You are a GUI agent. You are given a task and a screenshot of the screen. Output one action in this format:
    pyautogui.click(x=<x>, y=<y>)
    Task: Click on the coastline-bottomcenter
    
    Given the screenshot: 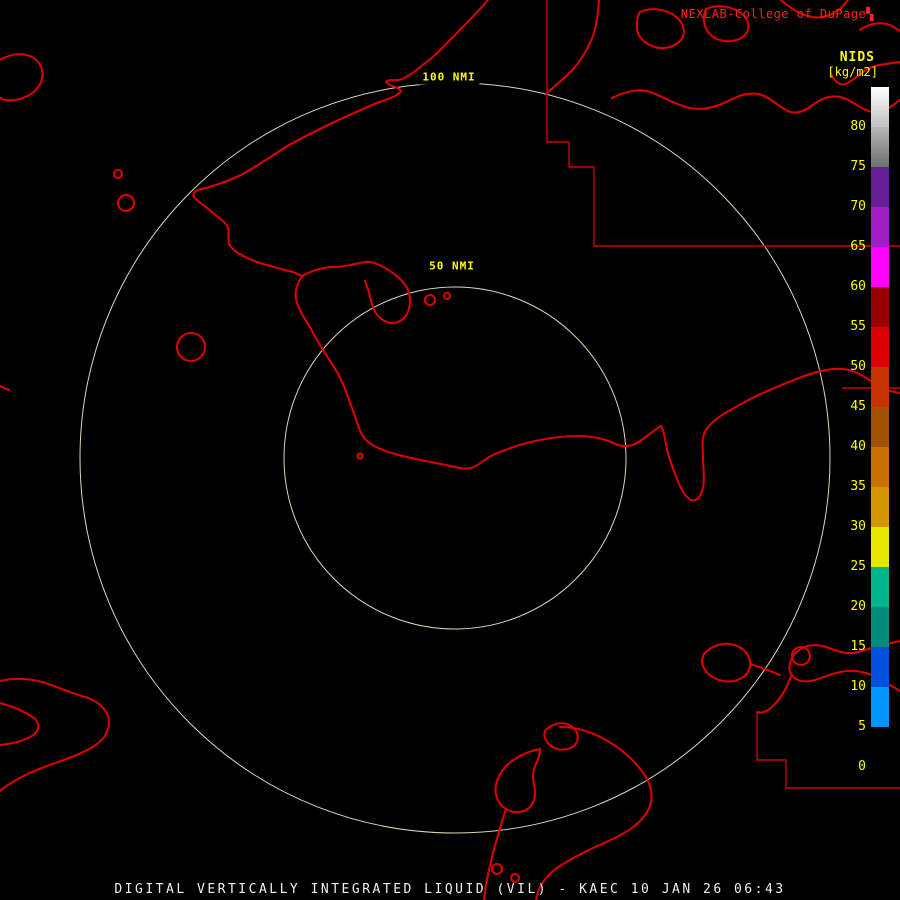 What is the action you would take?
    pyautogui.click(x=593, y=812)
    